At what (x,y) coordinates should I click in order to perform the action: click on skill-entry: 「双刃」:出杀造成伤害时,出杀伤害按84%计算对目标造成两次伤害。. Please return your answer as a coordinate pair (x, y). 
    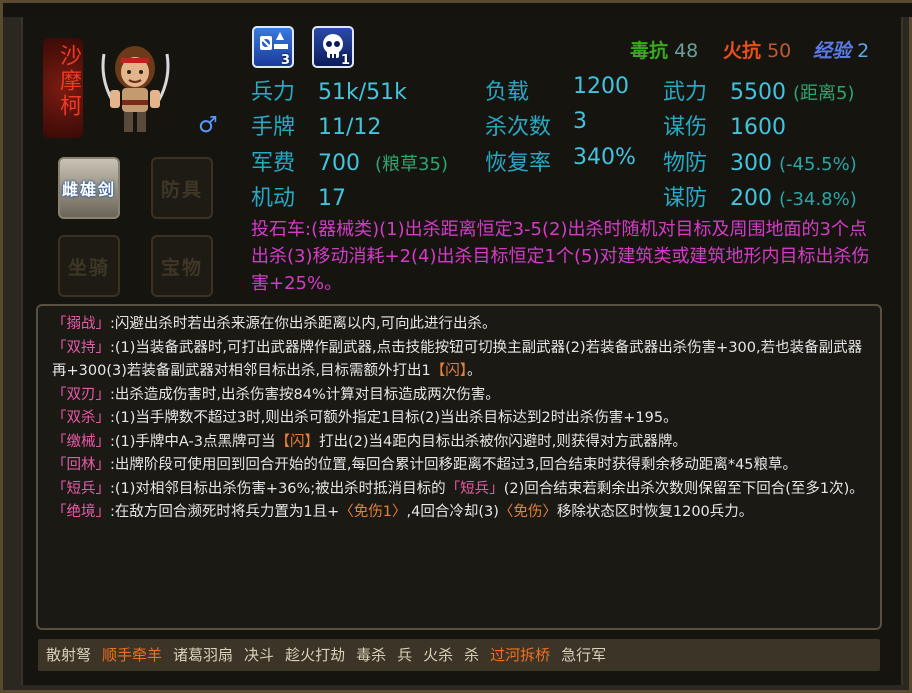
    Looking at the image, I should click on (460, 396).